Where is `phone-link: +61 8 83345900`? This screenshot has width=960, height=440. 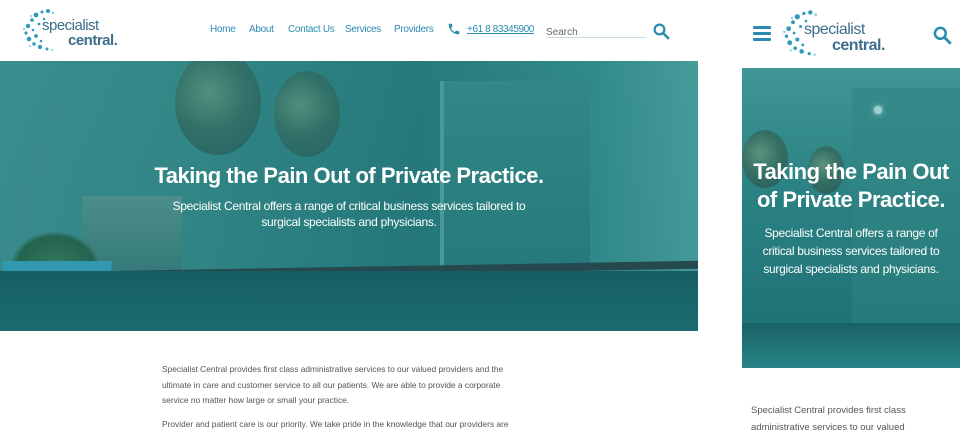
phone-link: +61 8 83345900 is located at coordinates (490, 29).